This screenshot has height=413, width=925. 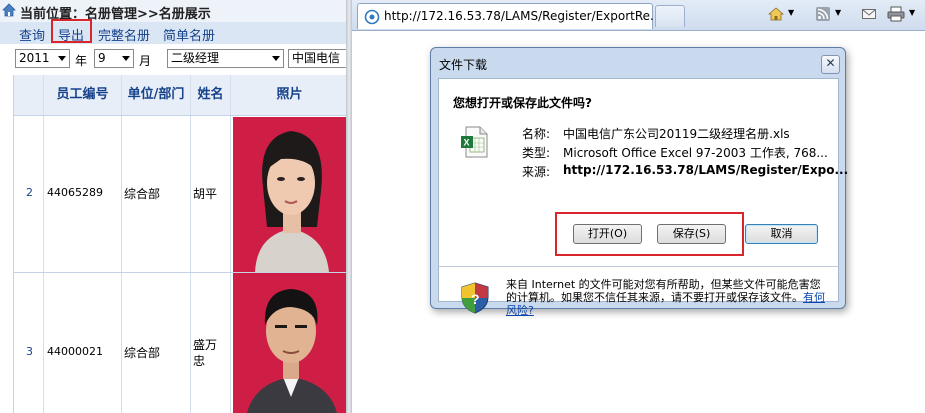 What do you see at coordinates (536, 134) in the screenshot?
I see `name-label: 名称:` at bounding box center [536, 134].